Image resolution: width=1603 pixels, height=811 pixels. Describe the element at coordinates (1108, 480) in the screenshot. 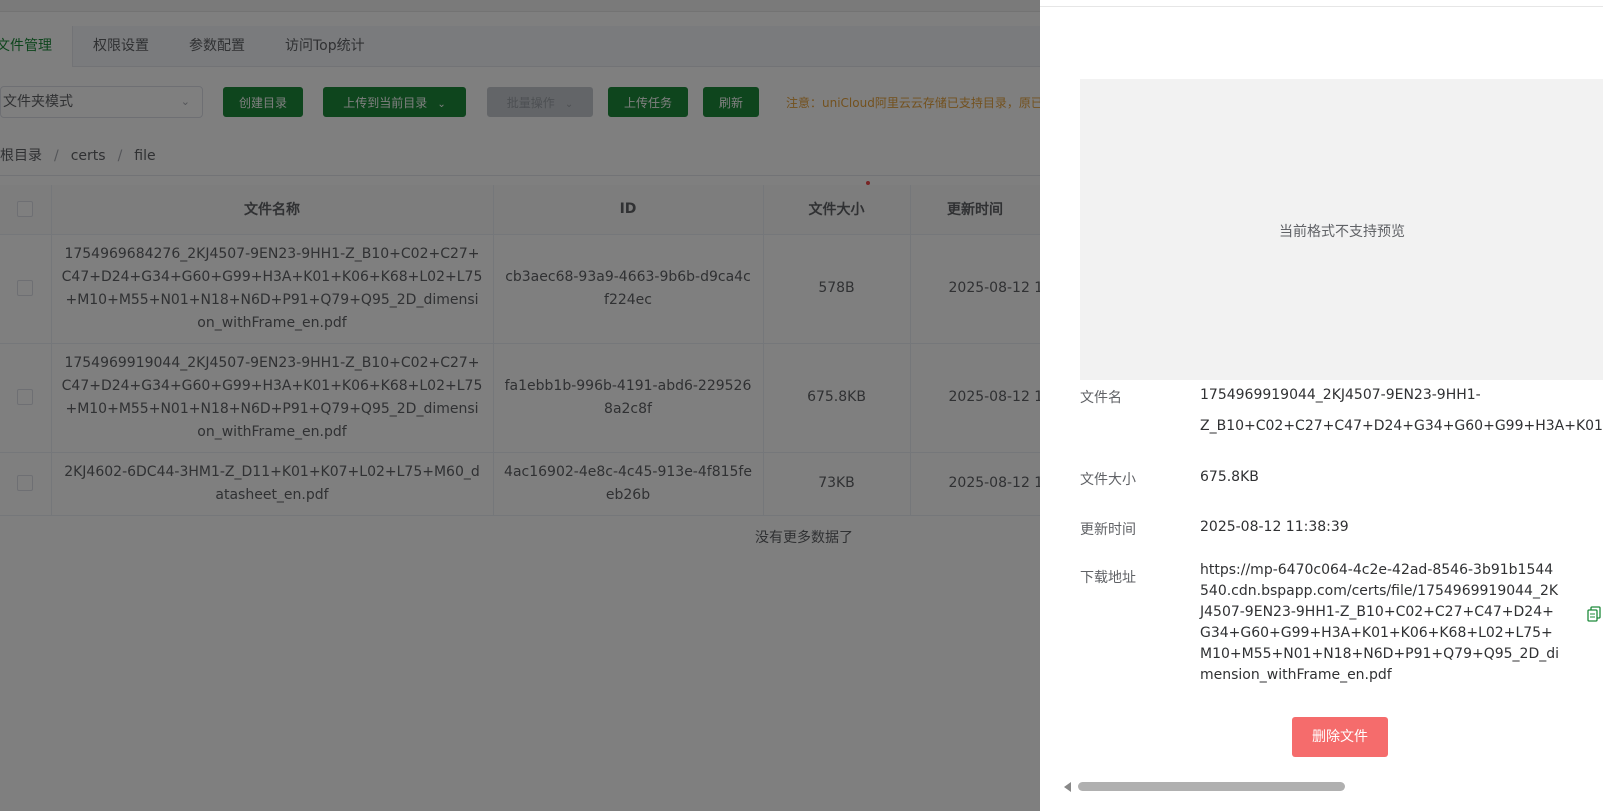

I see `file-size-label: 文件大小` at that location.